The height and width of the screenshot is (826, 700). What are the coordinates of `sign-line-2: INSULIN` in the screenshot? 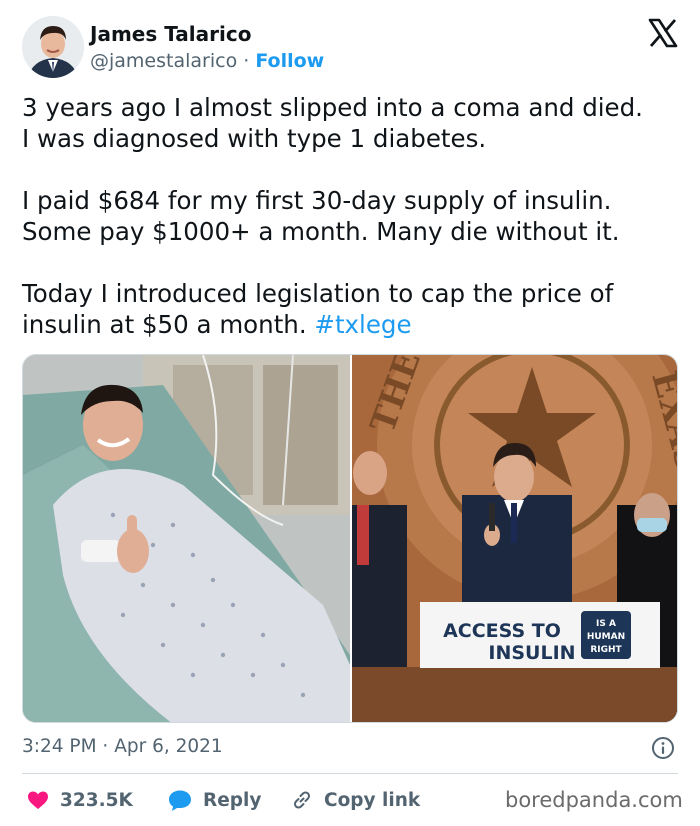 It's located at (531, 653).